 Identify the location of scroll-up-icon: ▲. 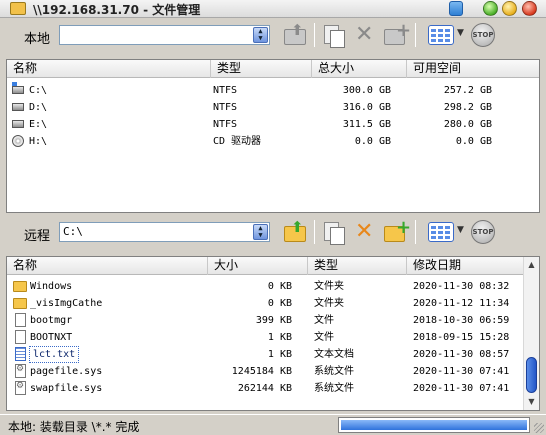
(531, 265).